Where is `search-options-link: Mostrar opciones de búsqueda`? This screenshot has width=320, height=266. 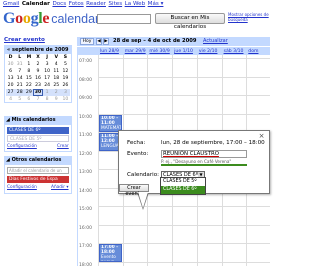
search-options-link: Mostrar opciones de búsqueda is located at coordinates (249, 17).